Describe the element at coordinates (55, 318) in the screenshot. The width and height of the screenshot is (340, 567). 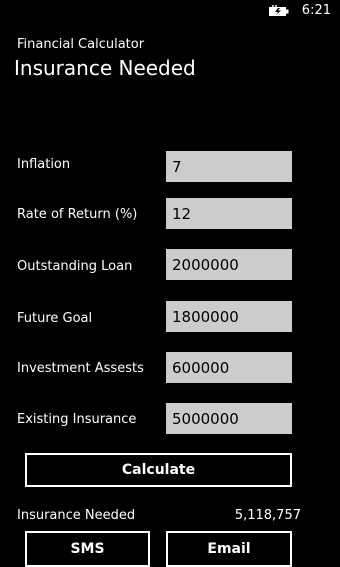
I see `future-goal-label: Future Goal` at that location.